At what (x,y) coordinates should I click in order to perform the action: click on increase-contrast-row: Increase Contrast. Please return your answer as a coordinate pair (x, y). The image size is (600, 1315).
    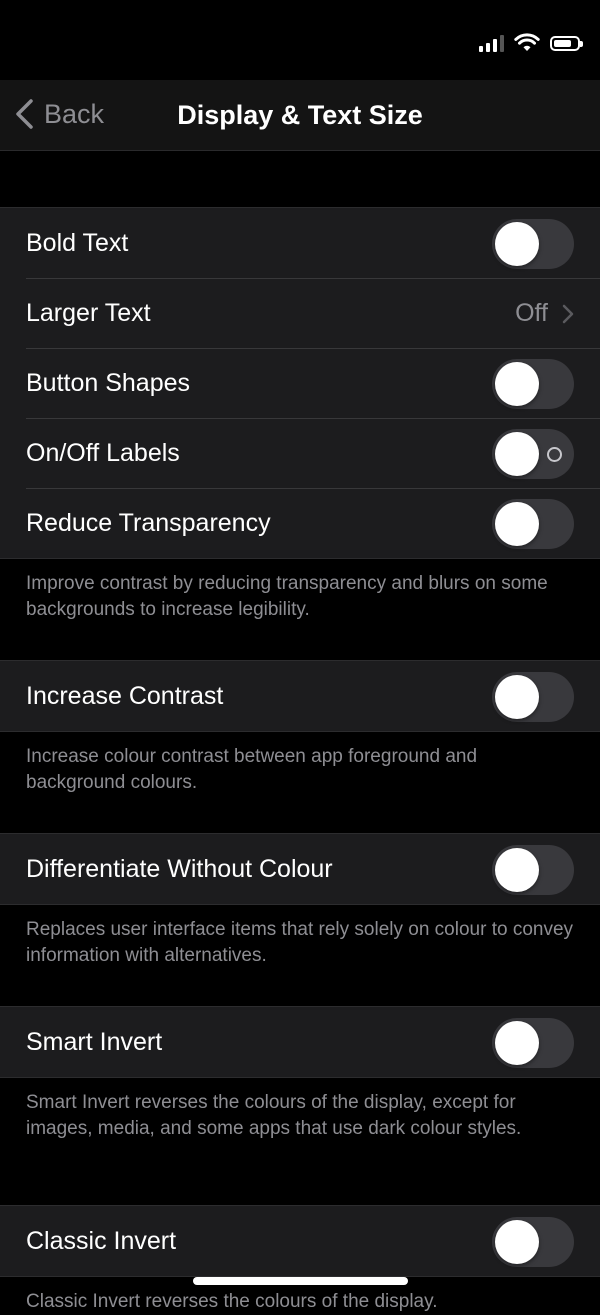
    Looking at the image, I should click on (300, 696).